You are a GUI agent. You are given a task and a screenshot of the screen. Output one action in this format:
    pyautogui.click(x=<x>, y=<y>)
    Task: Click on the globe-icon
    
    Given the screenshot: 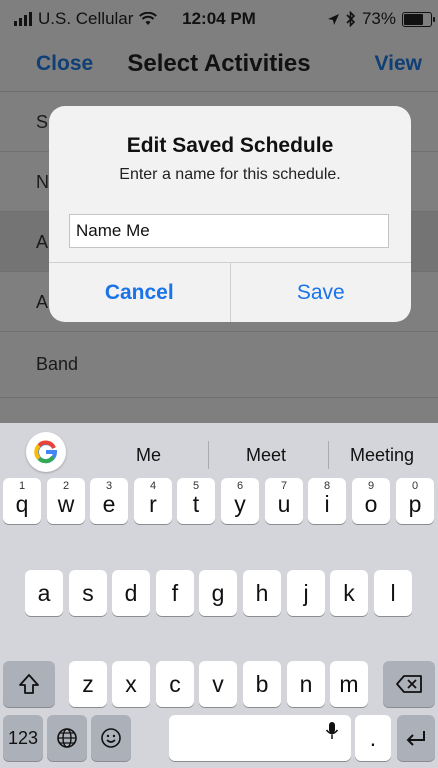 What is the action you would take?
    pyautogui.click(x=67, y=738)
    